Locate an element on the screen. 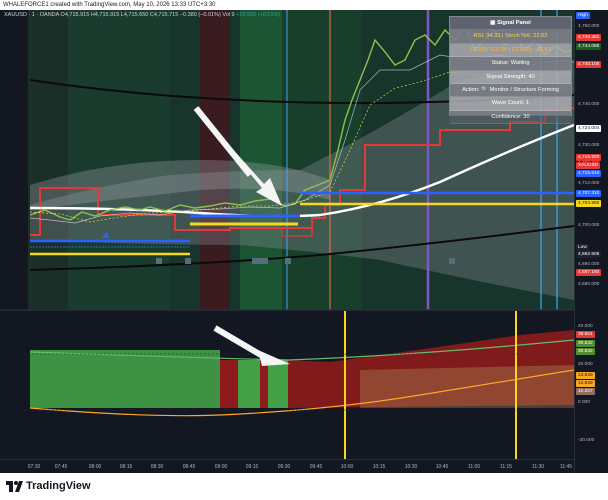  price-tick: 4,690.000 is located at coordinates (589, 264).